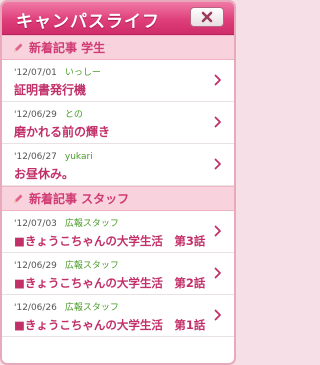 The image size is (320, 365). What do you see at coordinates (35, 224) in the screenshot?
I see `item-date: '12/07/03` at bounding box center [35, 224].